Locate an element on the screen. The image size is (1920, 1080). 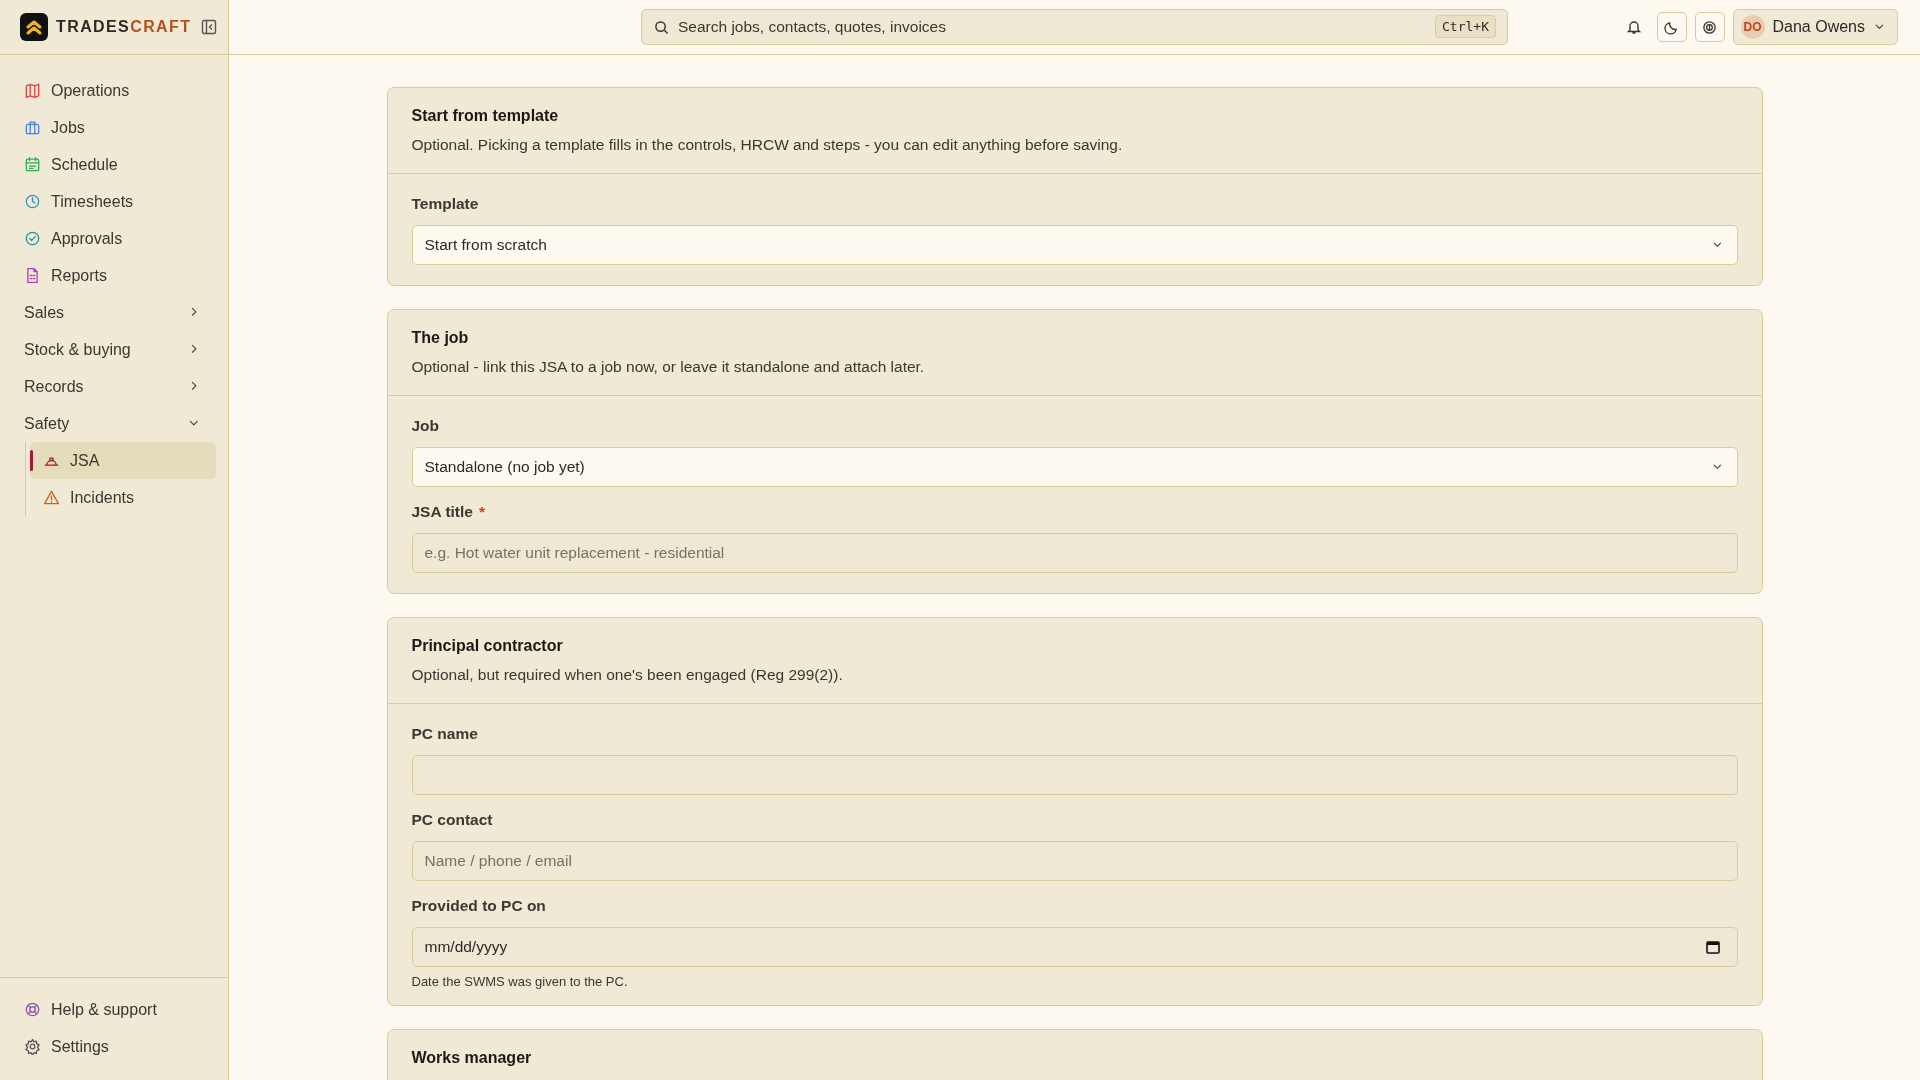
input-field: Name / phone / email is located at coordinates (1074, 861).